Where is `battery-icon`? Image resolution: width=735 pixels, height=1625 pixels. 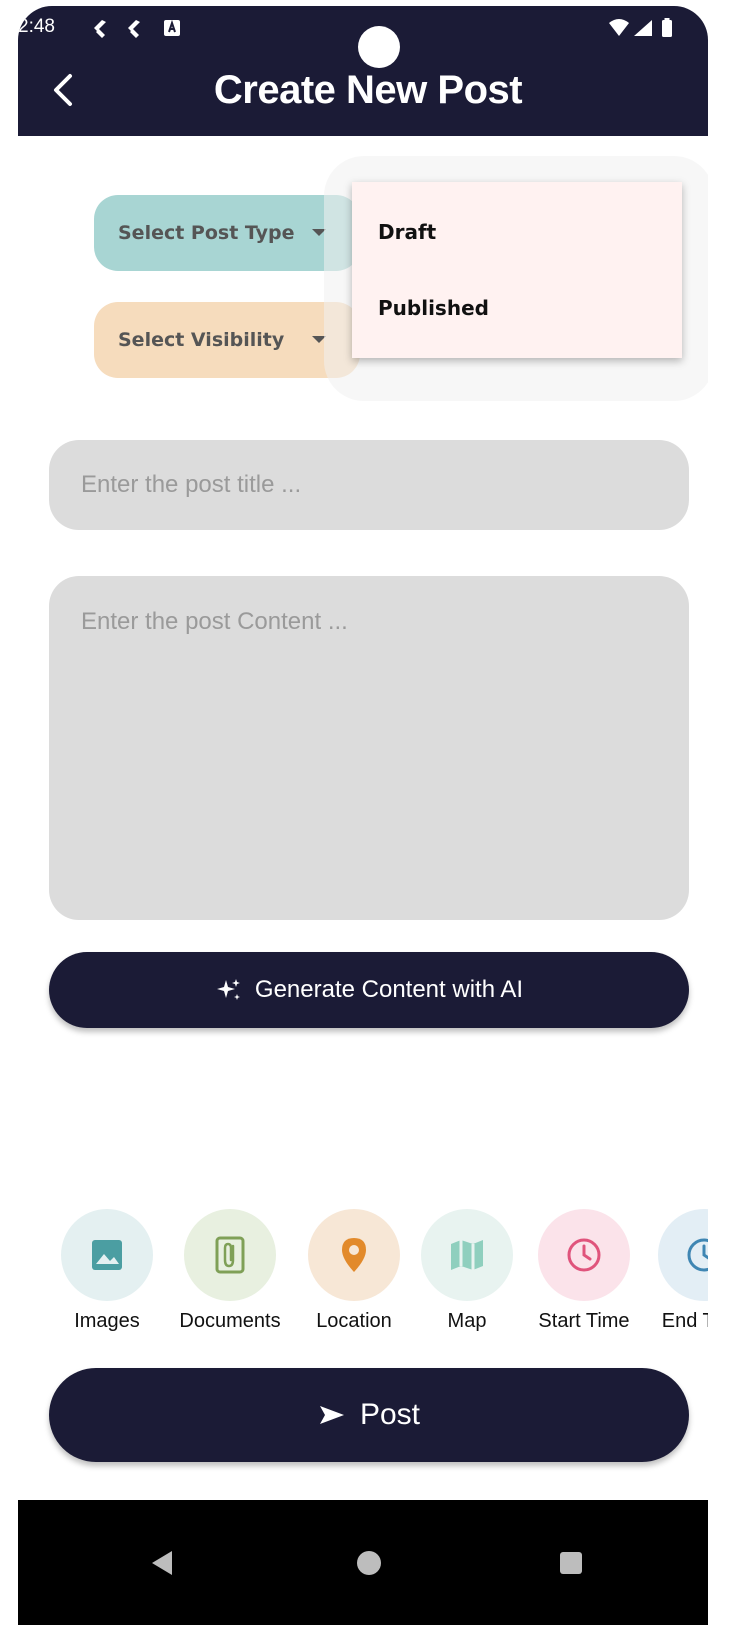 battery-icon is located at coordinates (667, 27).